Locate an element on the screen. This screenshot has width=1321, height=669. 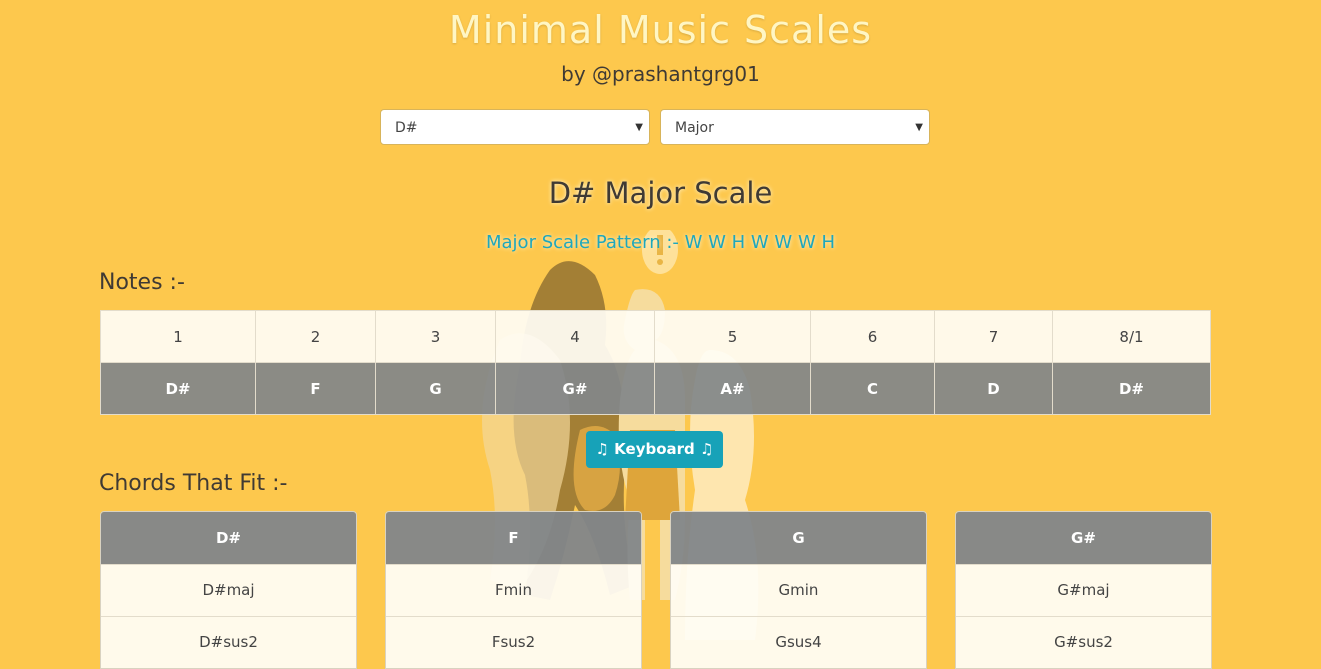
degree-row: 1 2 3 4 5 6 7 8/1 is located at coordinates (655, 336).